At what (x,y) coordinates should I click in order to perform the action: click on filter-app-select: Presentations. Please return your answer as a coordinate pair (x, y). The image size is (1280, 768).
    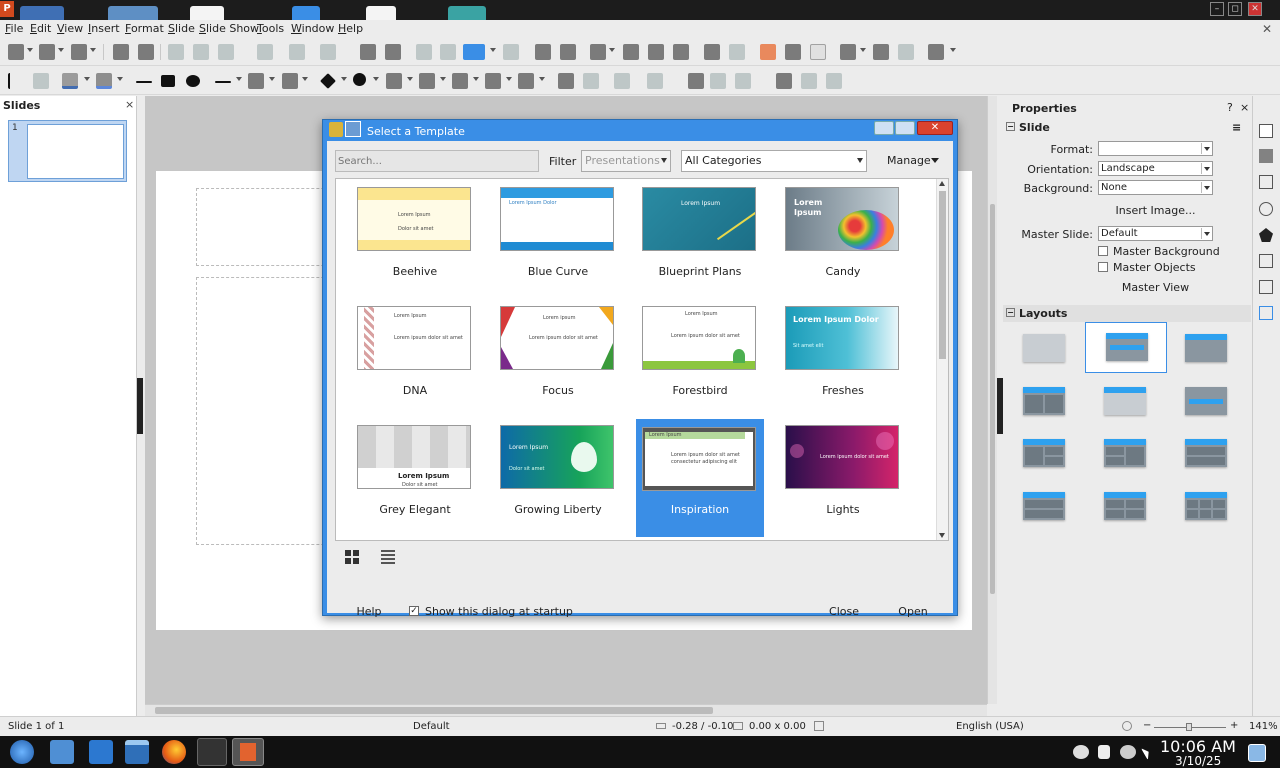
    Looking at the image, I should click on (626, 161).